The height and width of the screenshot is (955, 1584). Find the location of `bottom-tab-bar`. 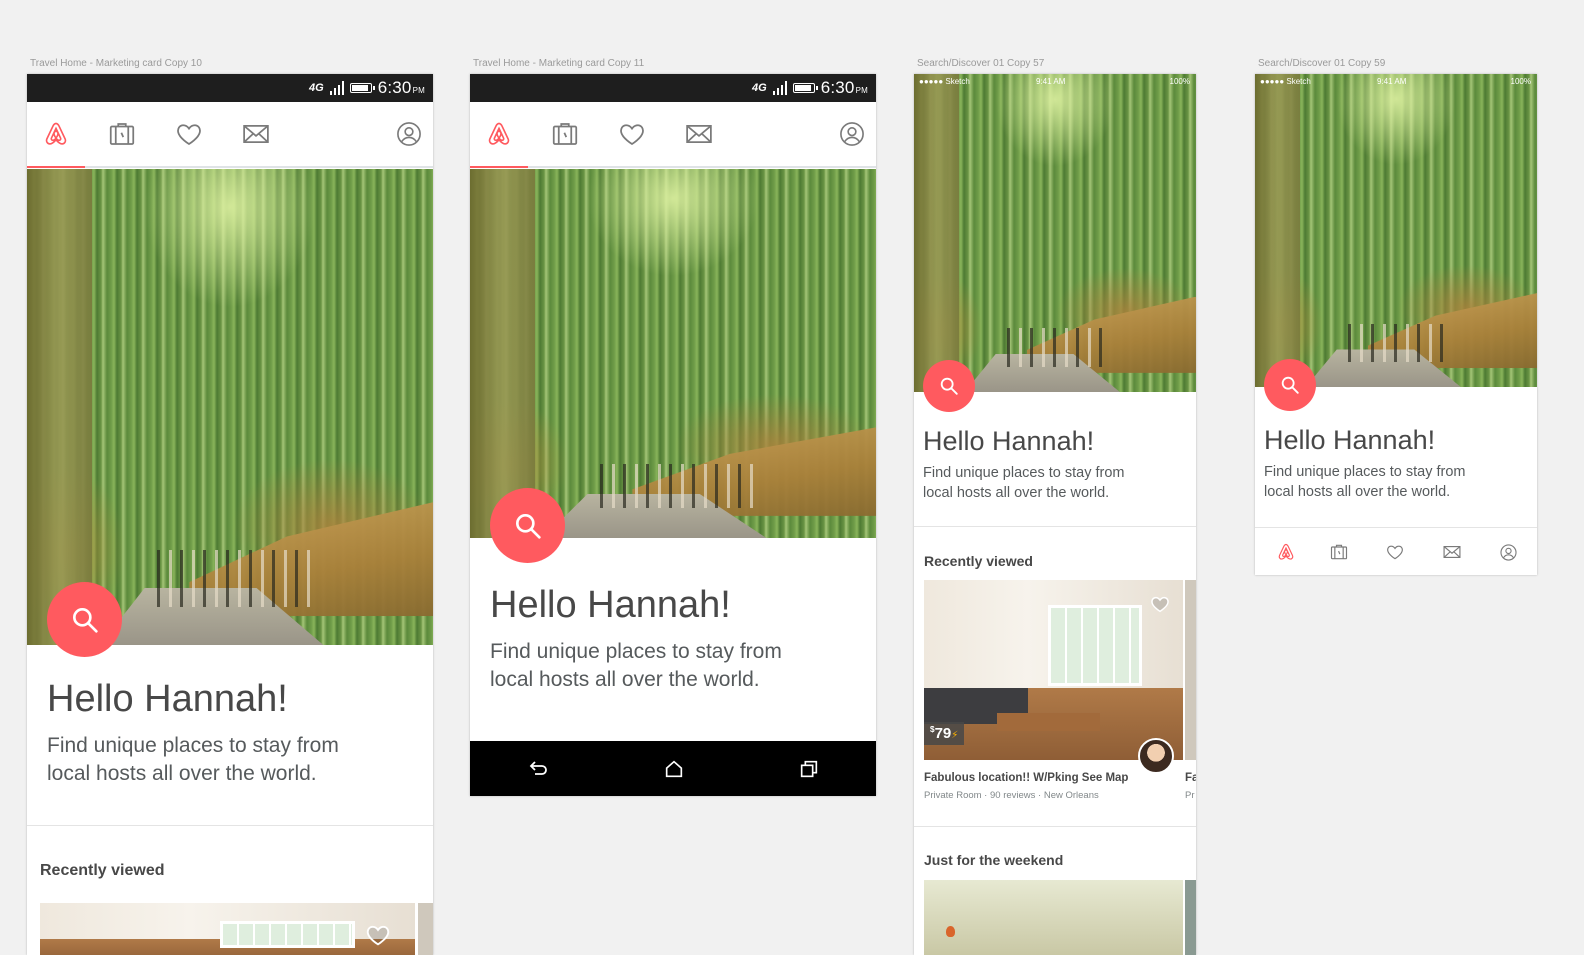

bottom-tab-bar is located at coordinates (1396, 551).